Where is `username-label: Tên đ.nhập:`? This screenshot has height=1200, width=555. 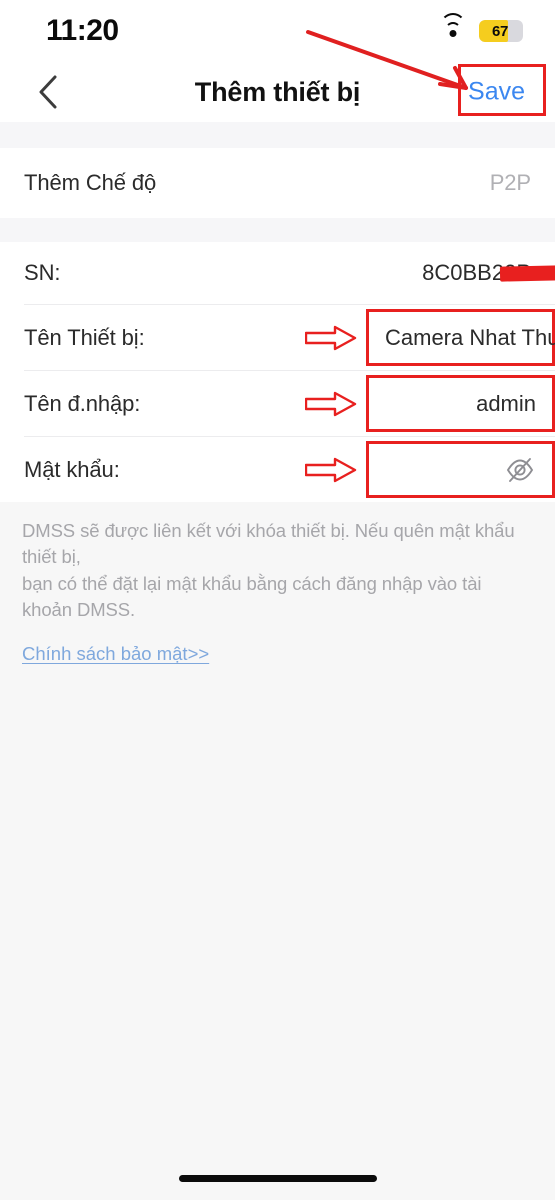
username-label: Tên đ.nhập: is located at coordinates (82, 403).